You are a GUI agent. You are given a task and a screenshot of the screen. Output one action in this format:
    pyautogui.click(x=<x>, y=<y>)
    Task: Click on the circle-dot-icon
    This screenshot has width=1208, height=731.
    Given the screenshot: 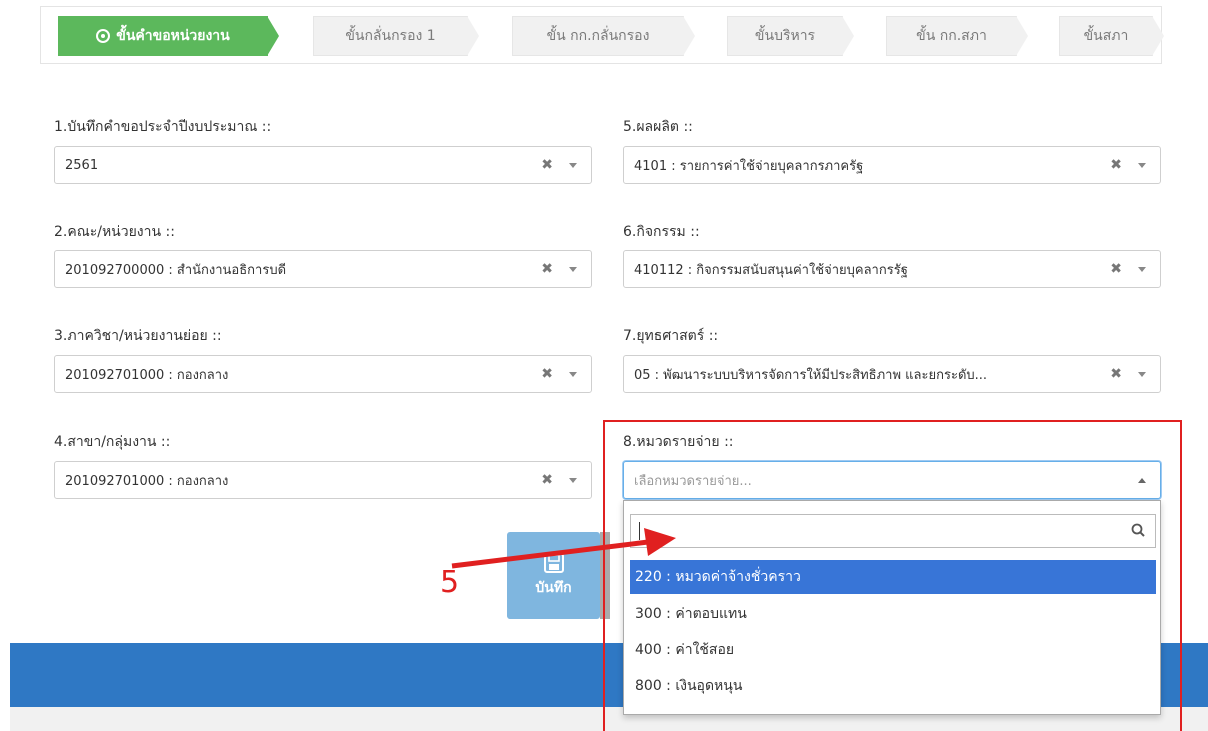 What is the action you would take?
    pyautogui.click(x=103, y=36)
    